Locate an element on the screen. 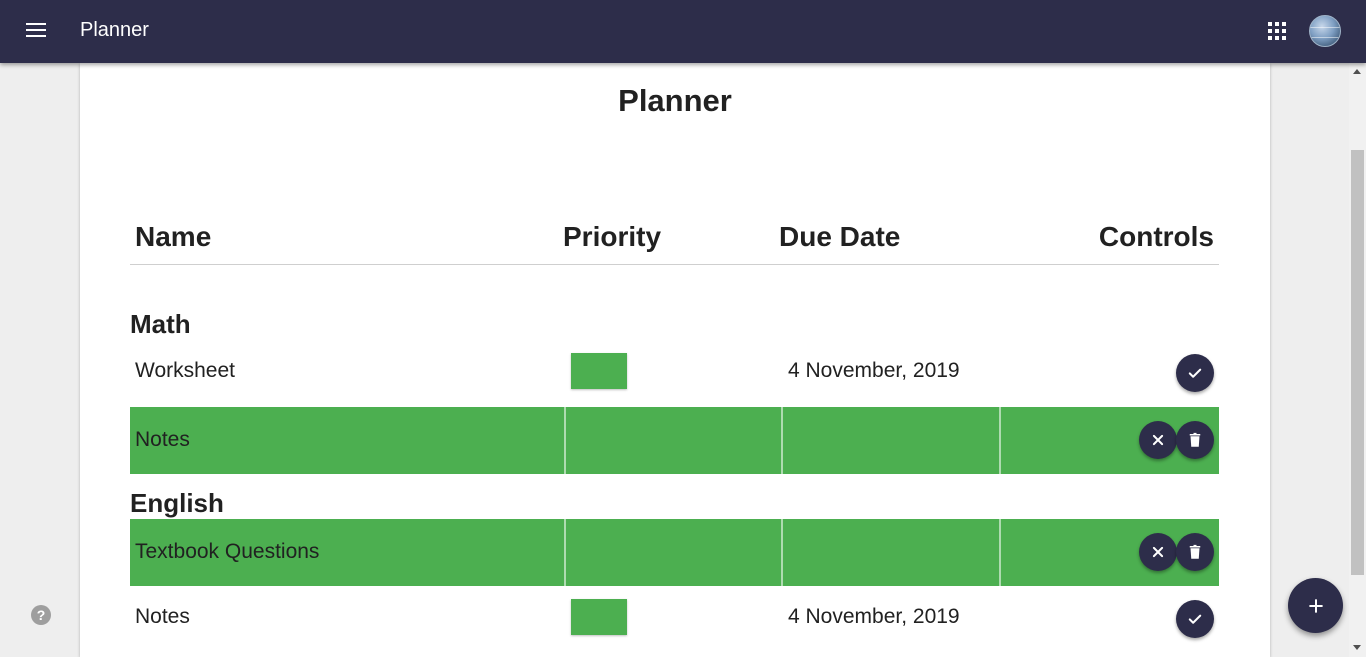 This screenshot has width=1366, height=657. subject-heading: Math is located at coordinates (160, 324).